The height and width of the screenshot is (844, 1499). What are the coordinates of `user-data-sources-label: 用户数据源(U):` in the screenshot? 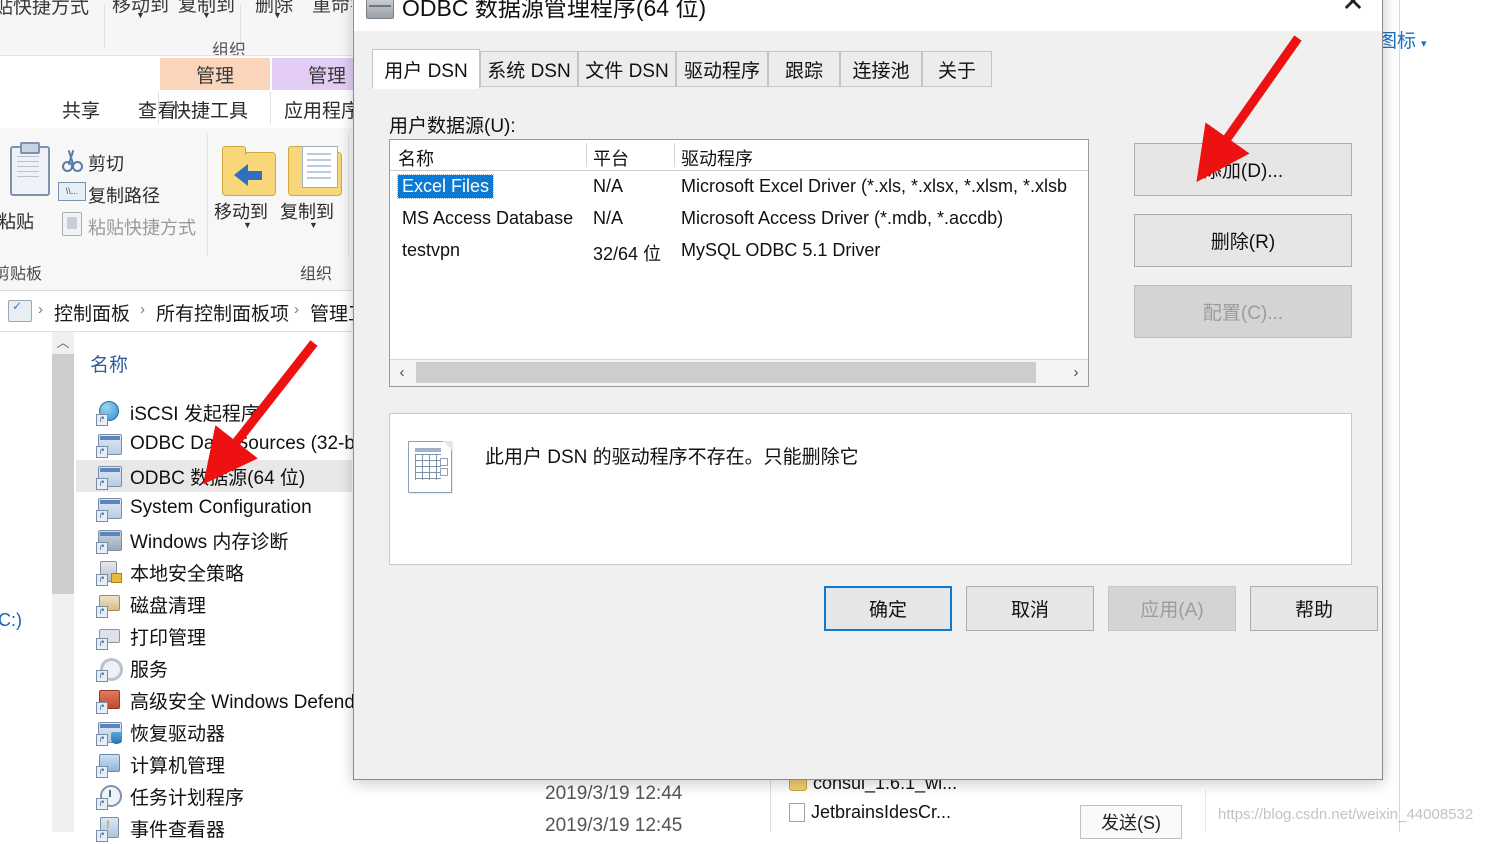 It's located at (452, 126).